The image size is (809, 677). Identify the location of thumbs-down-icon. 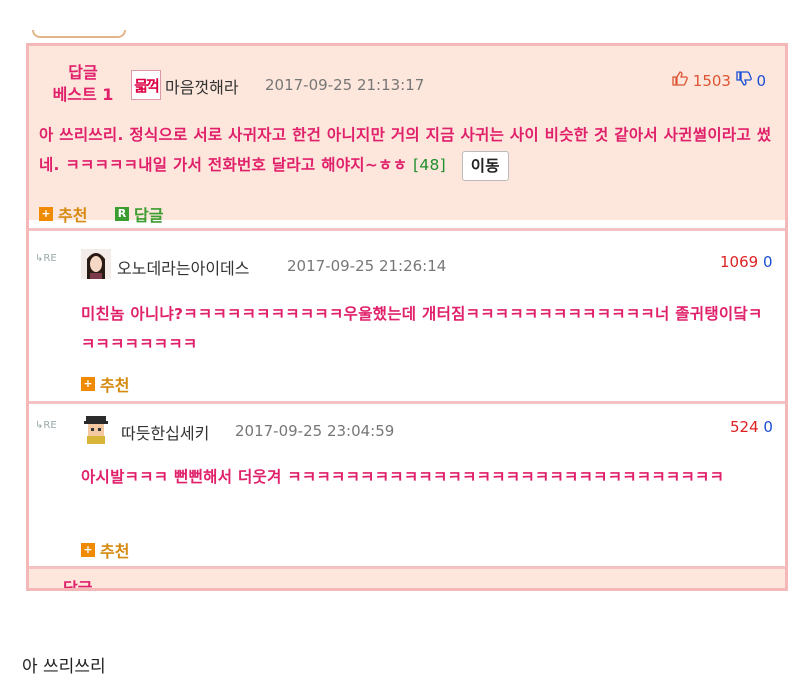
(746, 80).